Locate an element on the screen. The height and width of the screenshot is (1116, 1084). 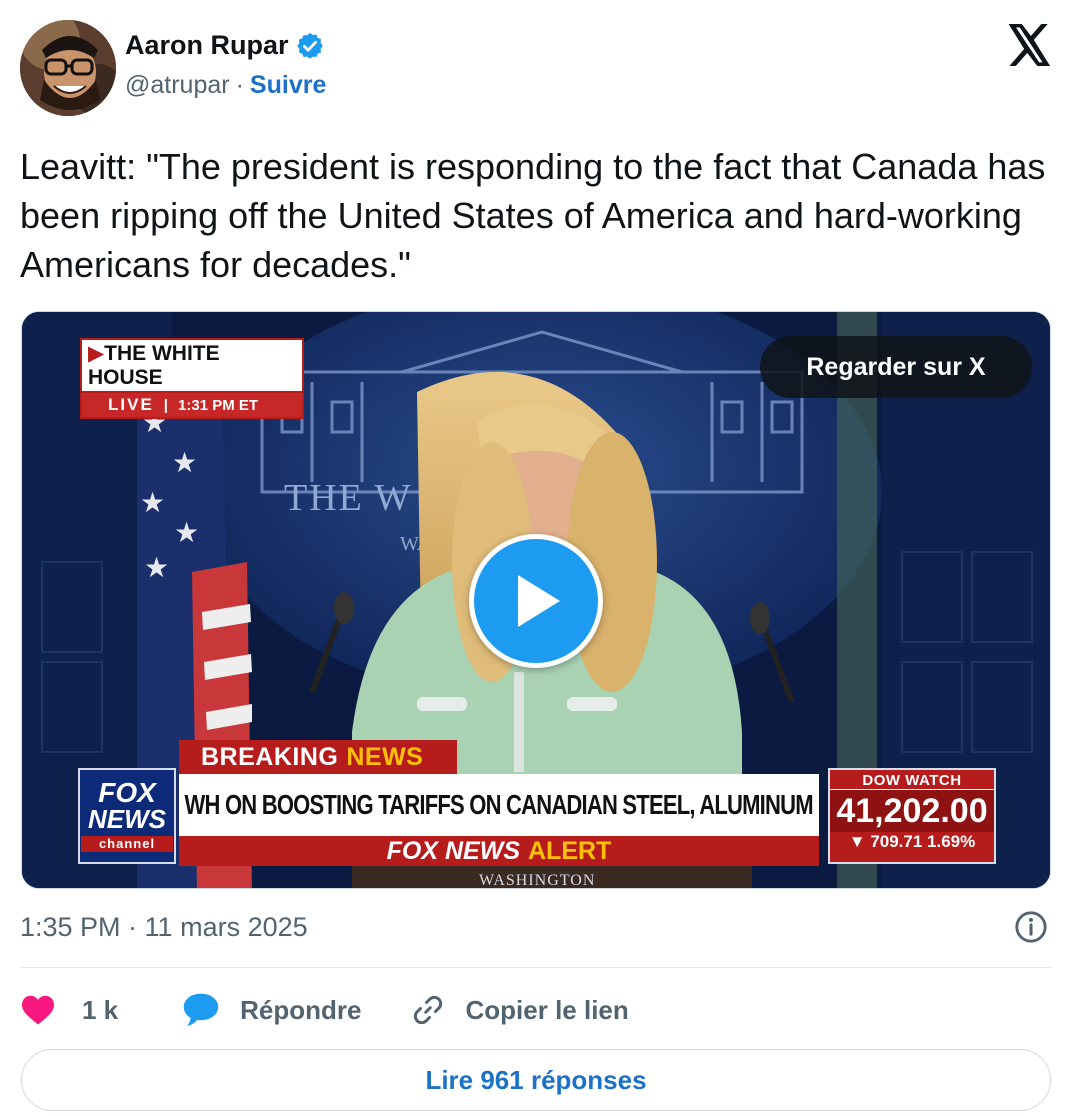
follow-button: Suivre is located at coordinates (288, 85).